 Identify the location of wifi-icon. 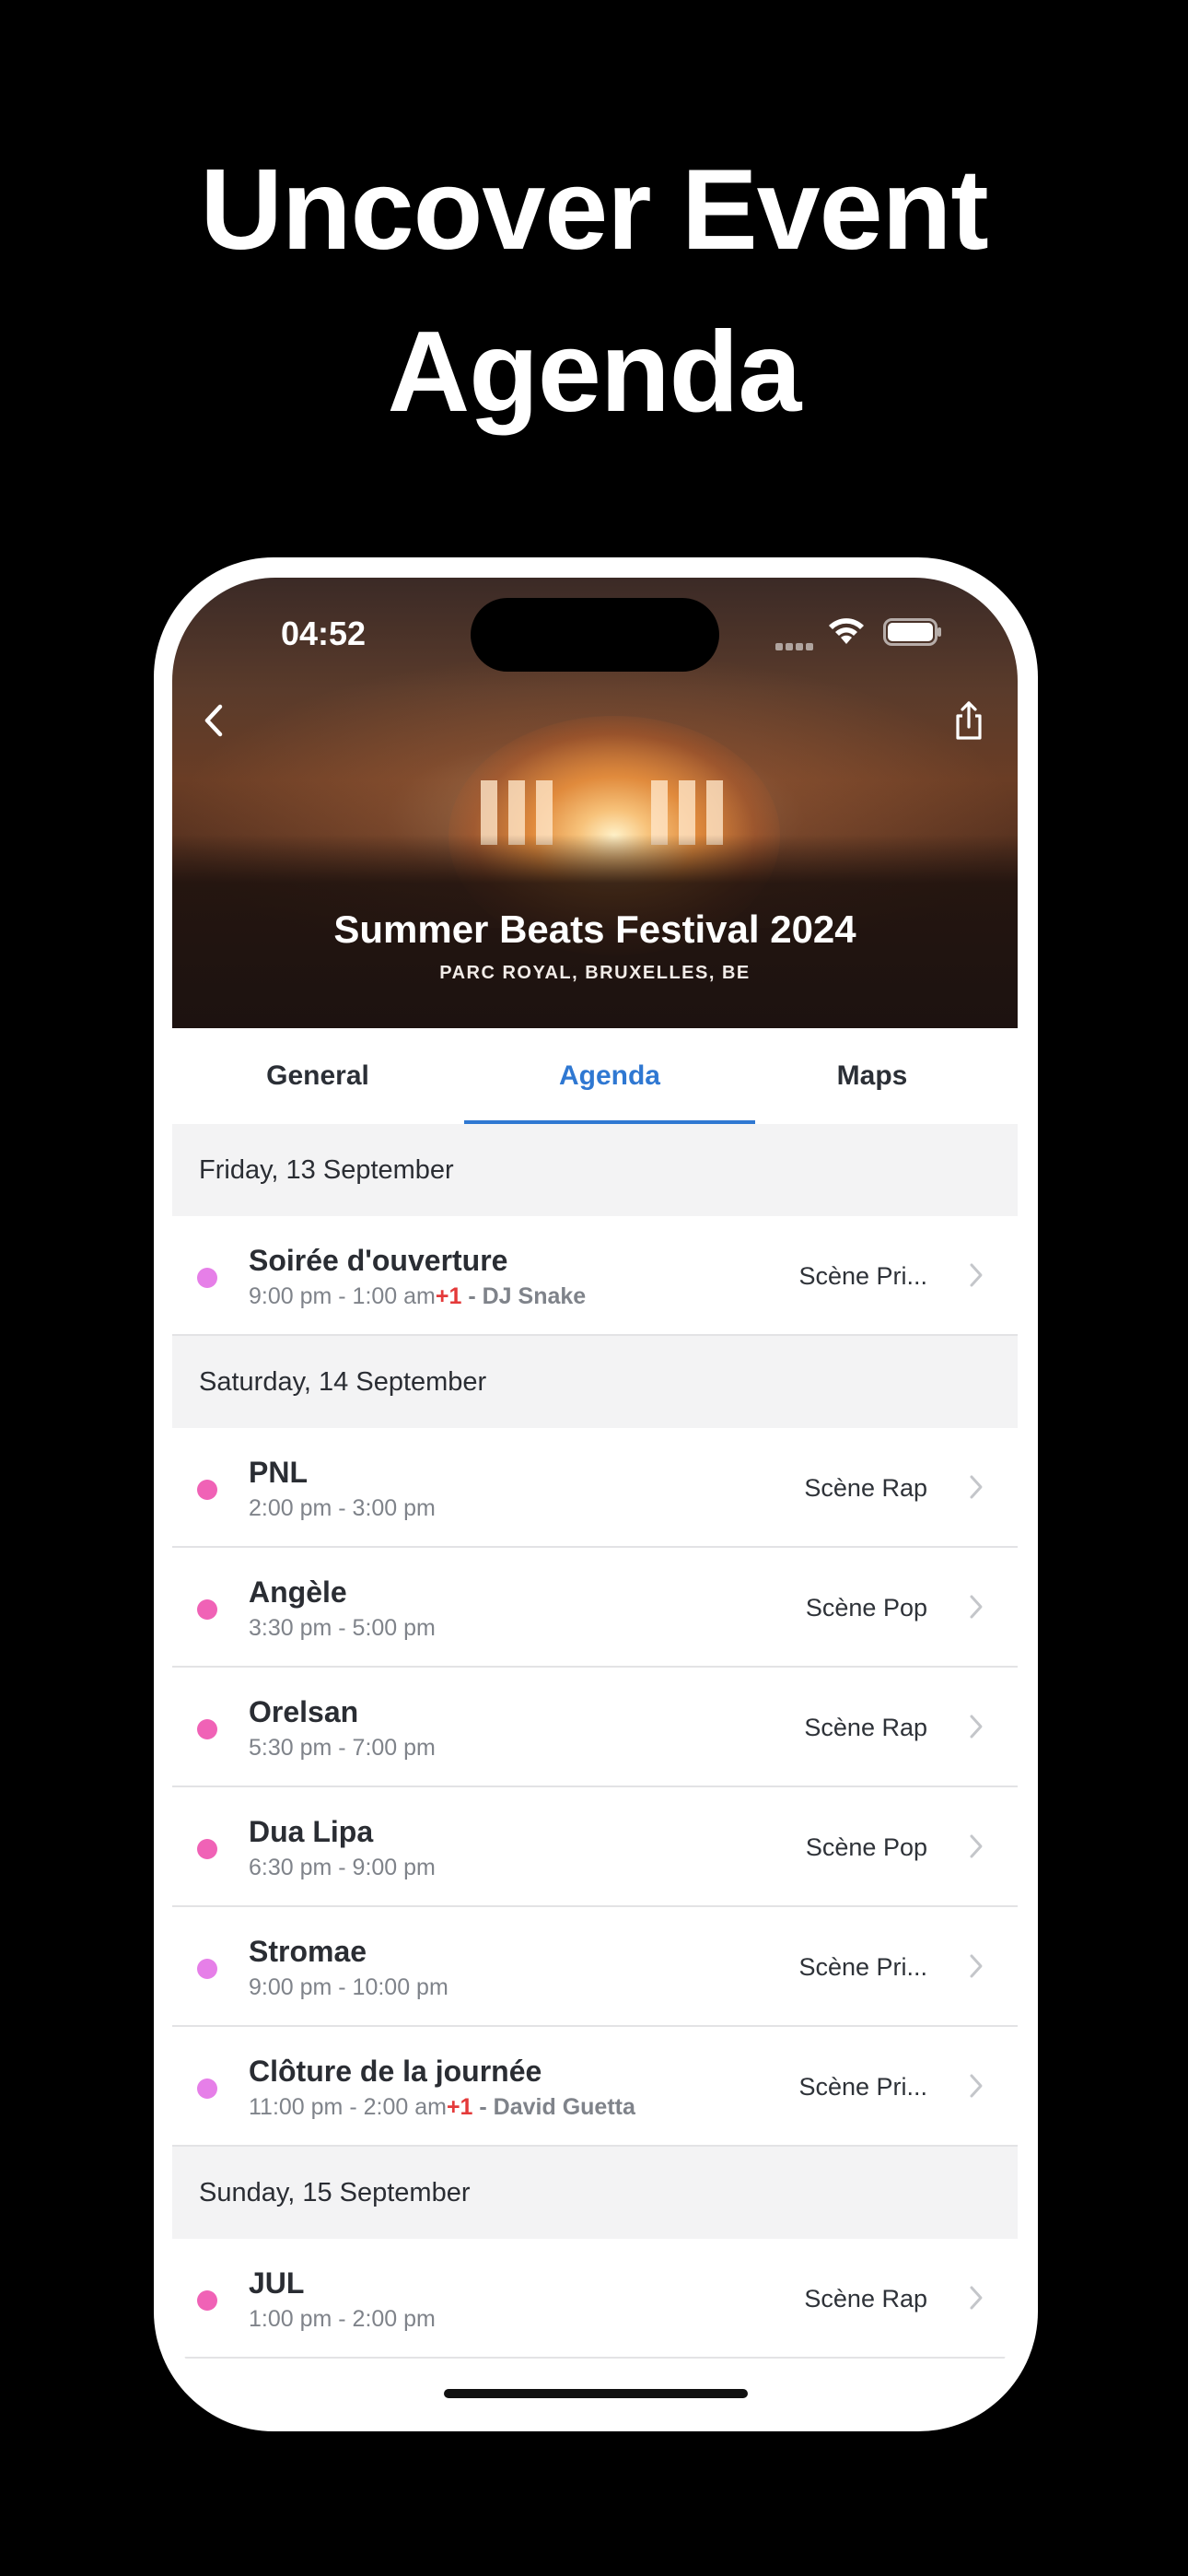
(846, 631).